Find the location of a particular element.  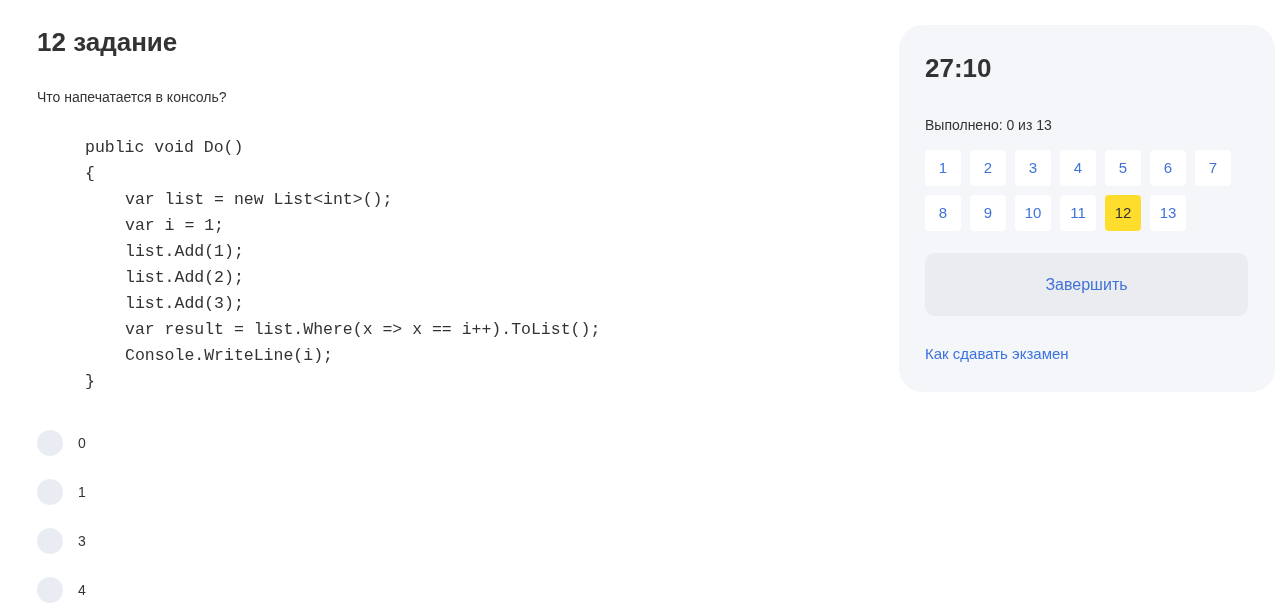

option-label: 1 is located at coordinates (82, 492).